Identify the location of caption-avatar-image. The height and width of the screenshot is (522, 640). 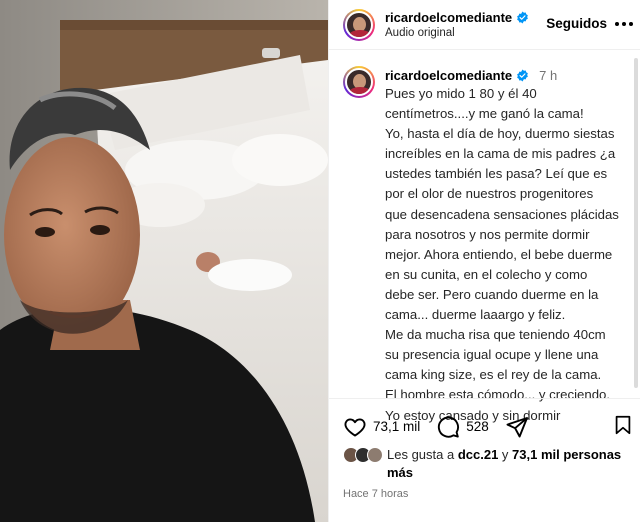
(359, 82).